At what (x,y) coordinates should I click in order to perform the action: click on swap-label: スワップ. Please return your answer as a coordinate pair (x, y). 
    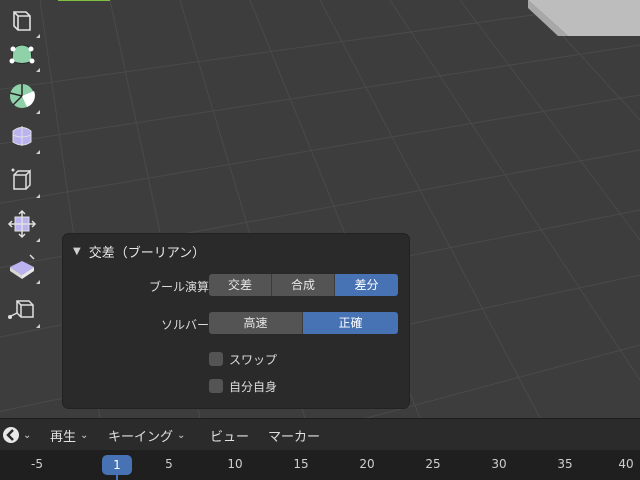
    Looking at the image, I should click on (253, 359).